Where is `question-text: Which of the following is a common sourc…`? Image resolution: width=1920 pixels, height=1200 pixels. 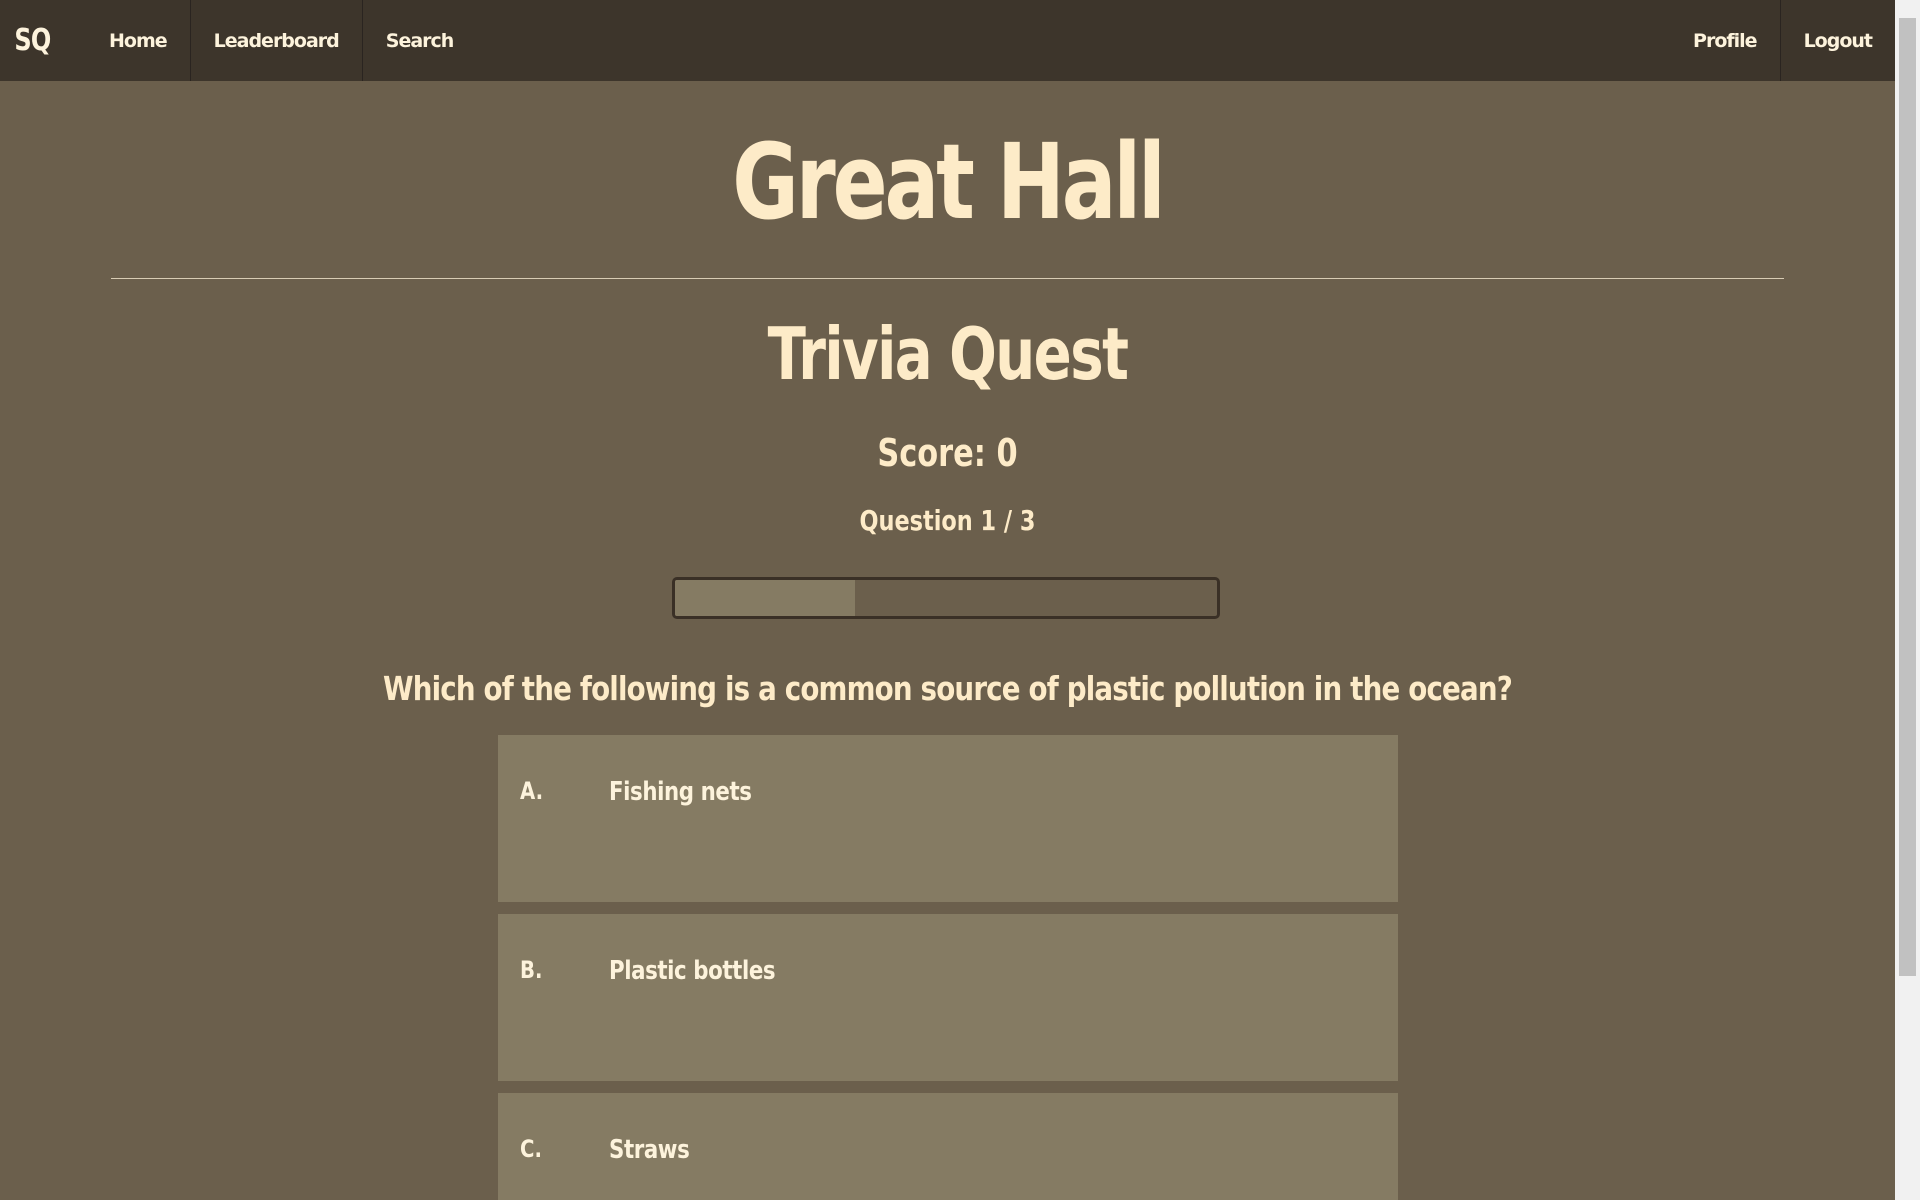
question-text: Which of the following is a common sourc… is located at coordinates (947, 688).